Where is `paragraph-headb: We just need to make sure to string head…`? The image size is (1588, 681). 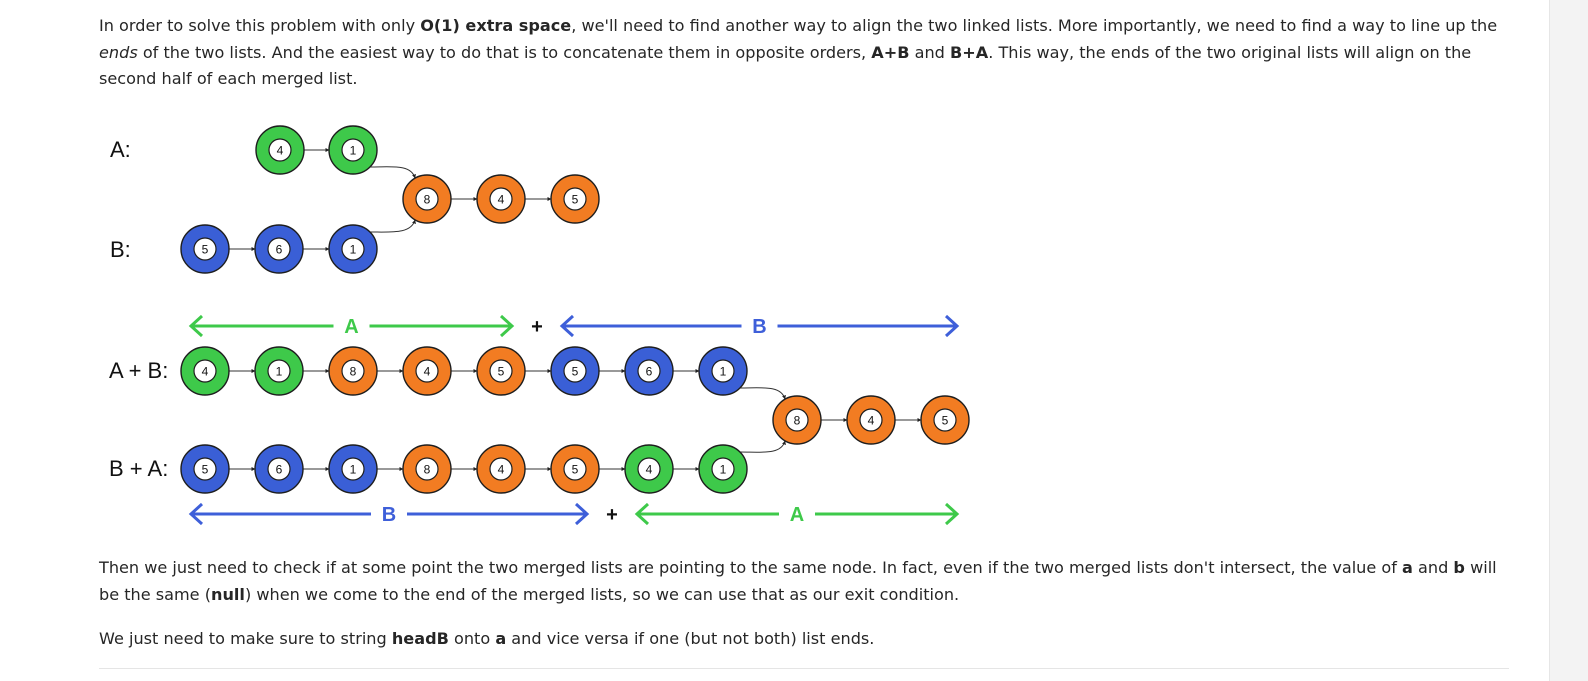 paragraph-headb: We just need to make sure to string head… is located at coordinates (809, 639).